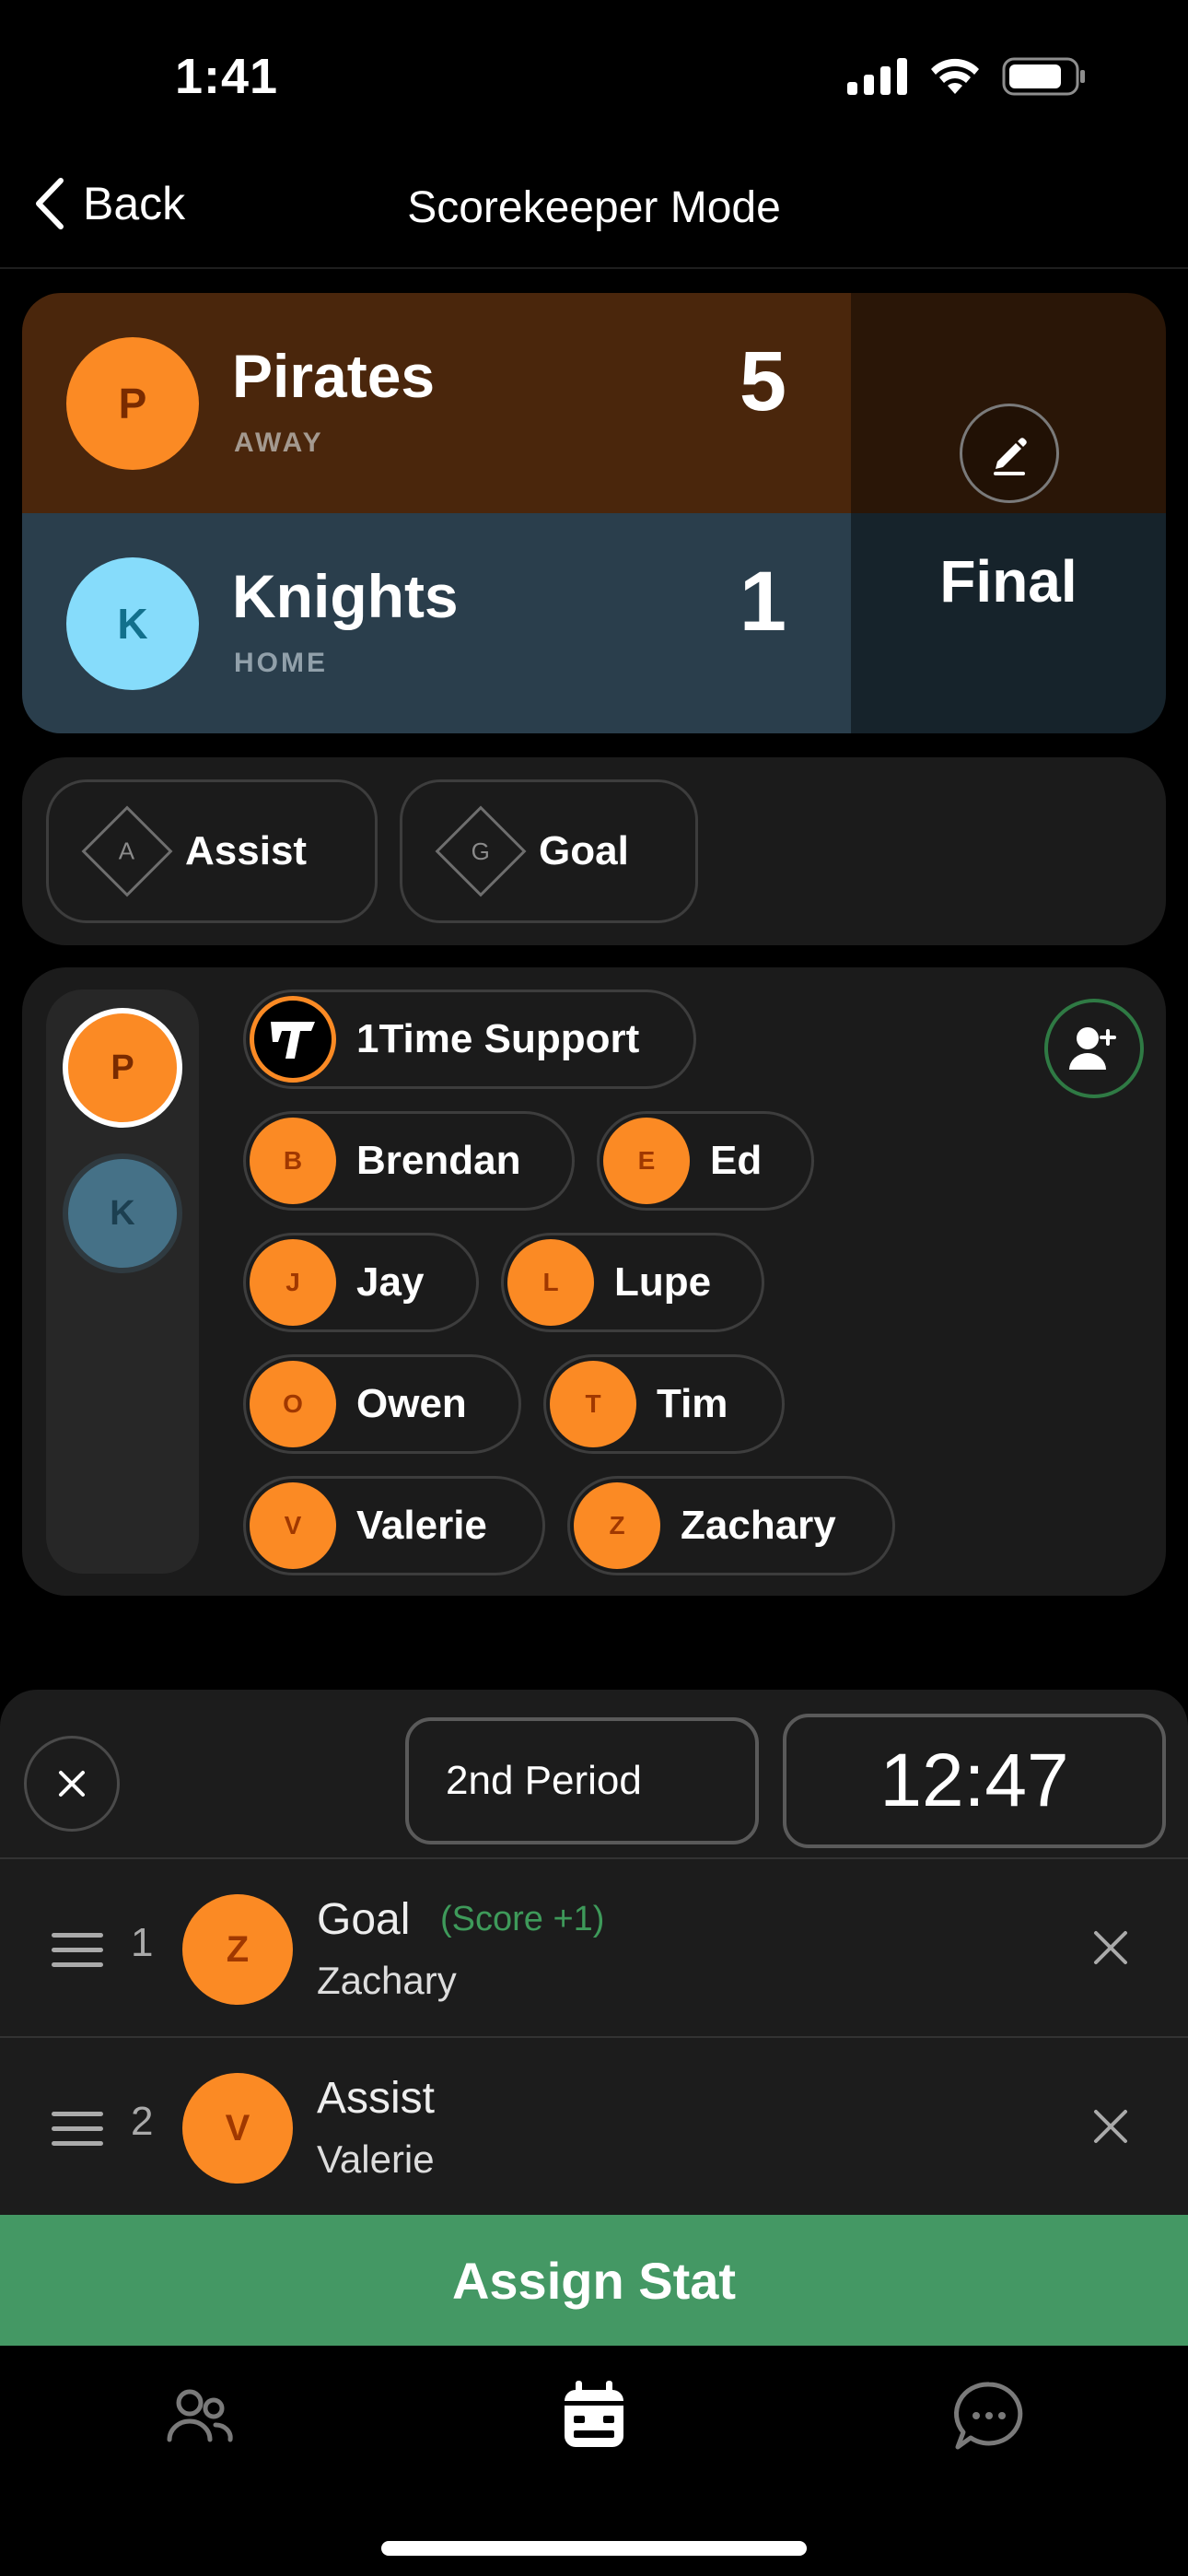 Image resolution: width=1188 pixels, height=2576 pixels. I want to click on player-name: 1Time Support, so click(498, 1038).